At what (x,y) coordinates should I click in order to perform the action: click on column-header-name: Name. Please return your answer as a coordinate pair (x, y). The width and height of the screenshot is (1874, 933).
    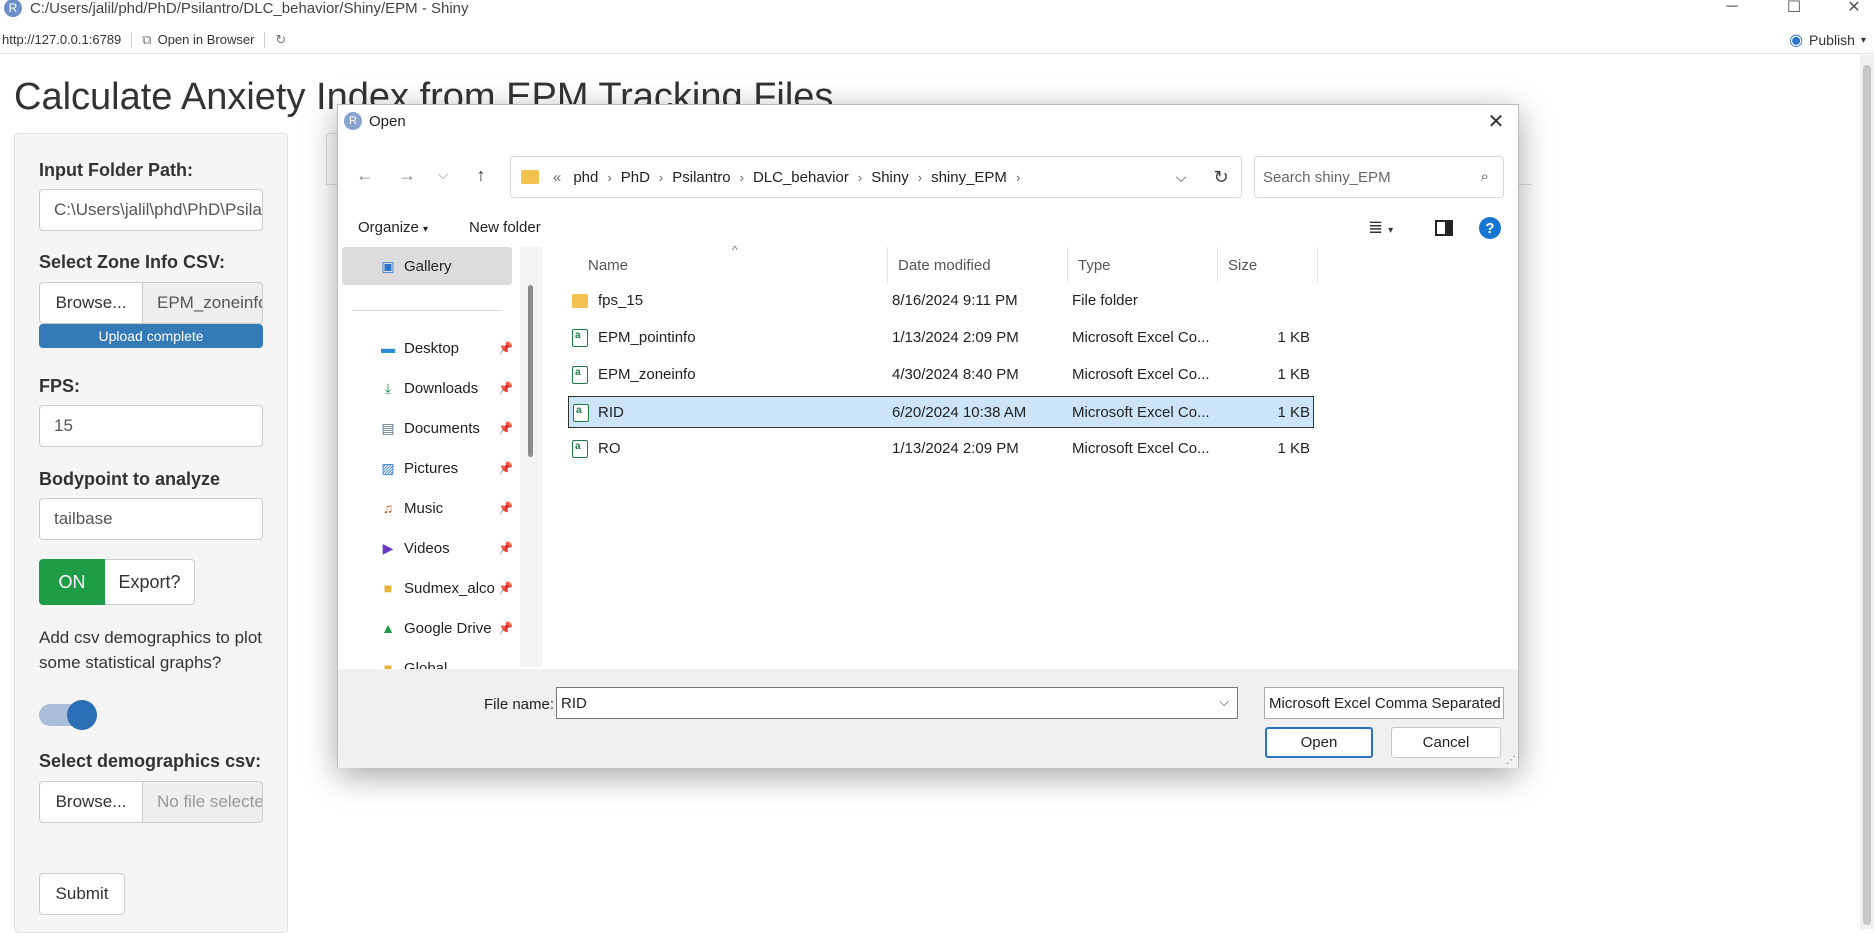
    Looking at the image, I should click on (733, 265).